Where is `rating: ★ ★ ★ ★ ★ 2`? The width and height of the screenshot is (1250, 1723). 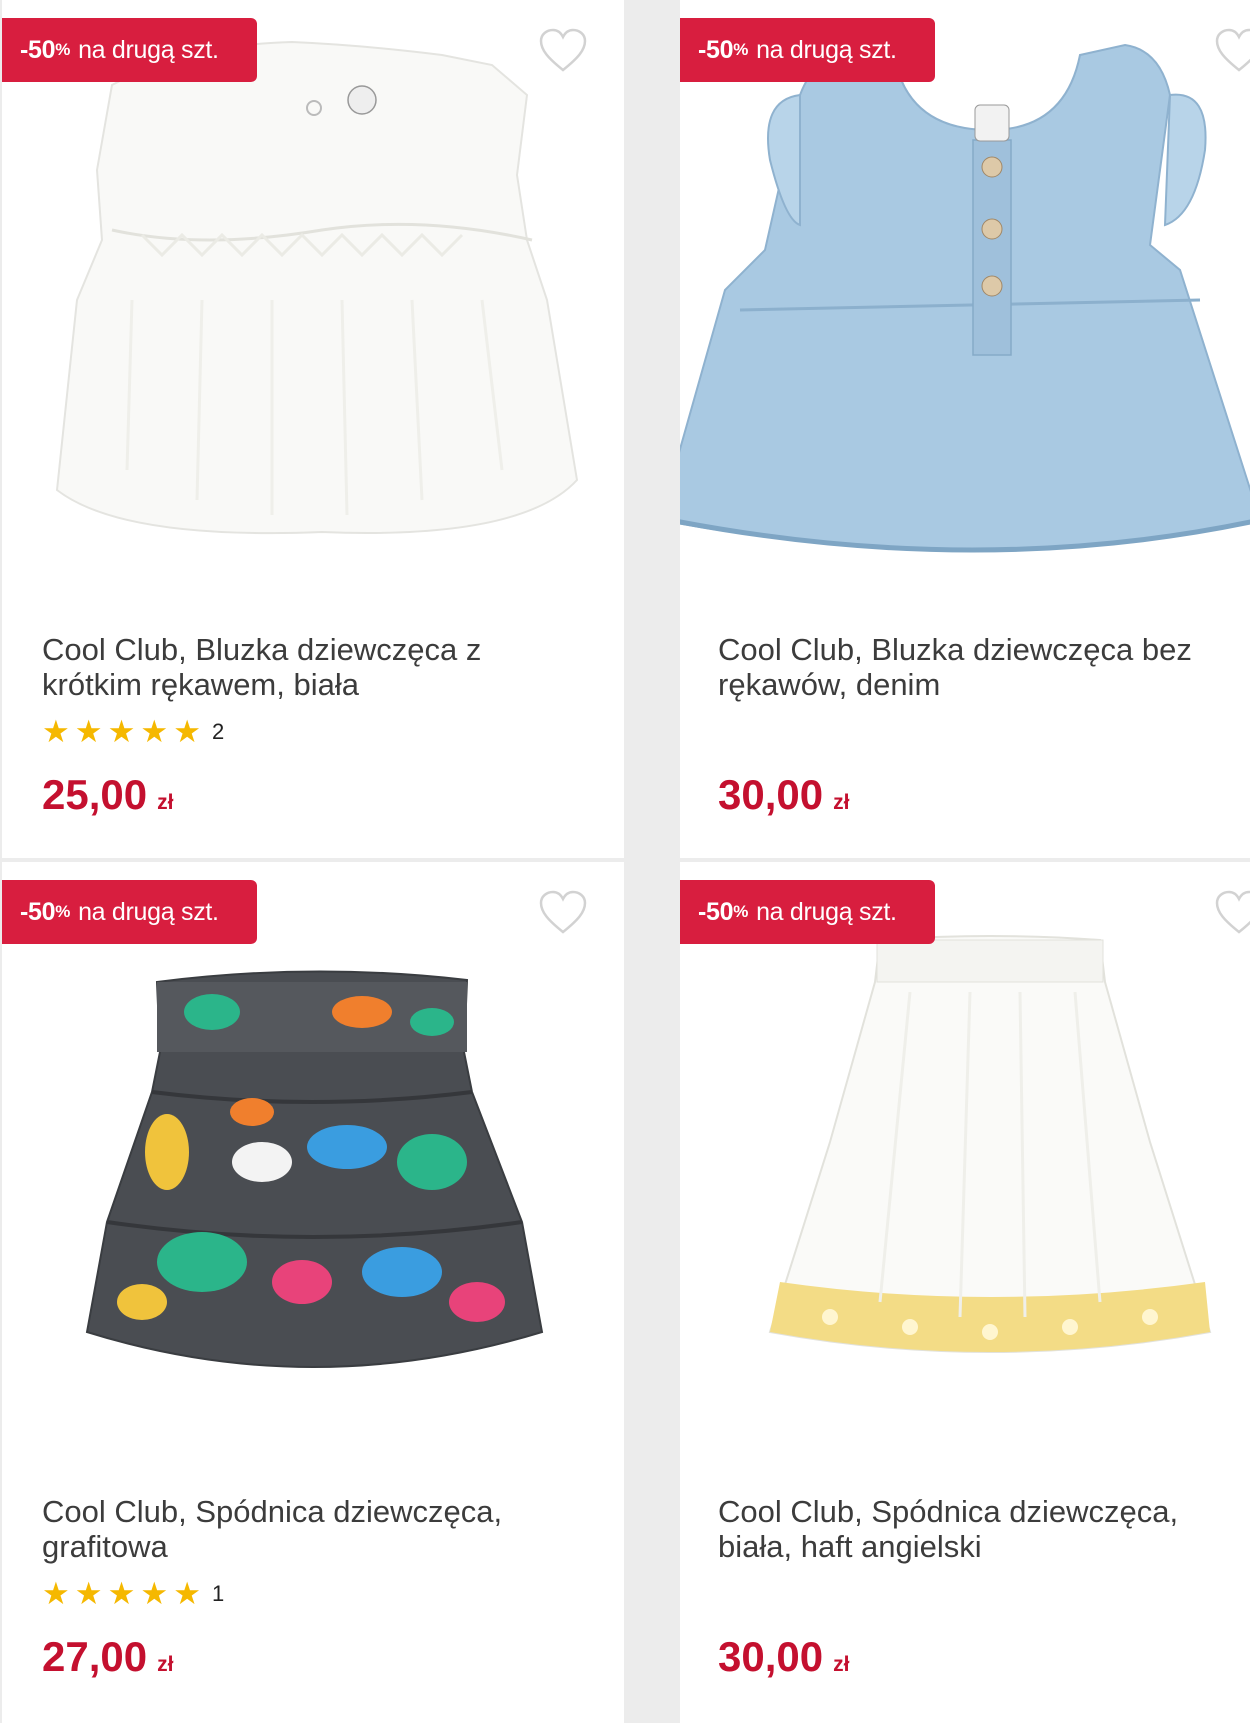
rating: ★ ★ ★ ★ ★ 2 is located at coordinates (133, 731).